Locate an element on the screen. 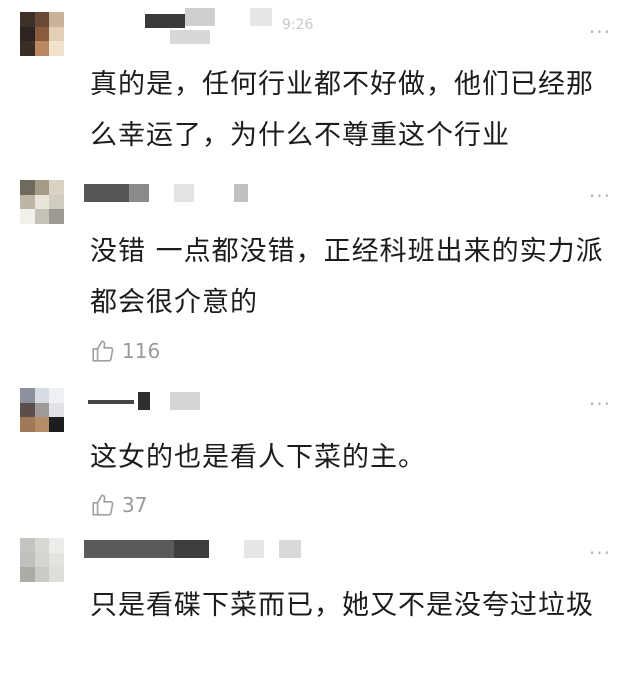 This screenshot has height=686, width=633. like-count: 116 is located at coordinates (141, 351).